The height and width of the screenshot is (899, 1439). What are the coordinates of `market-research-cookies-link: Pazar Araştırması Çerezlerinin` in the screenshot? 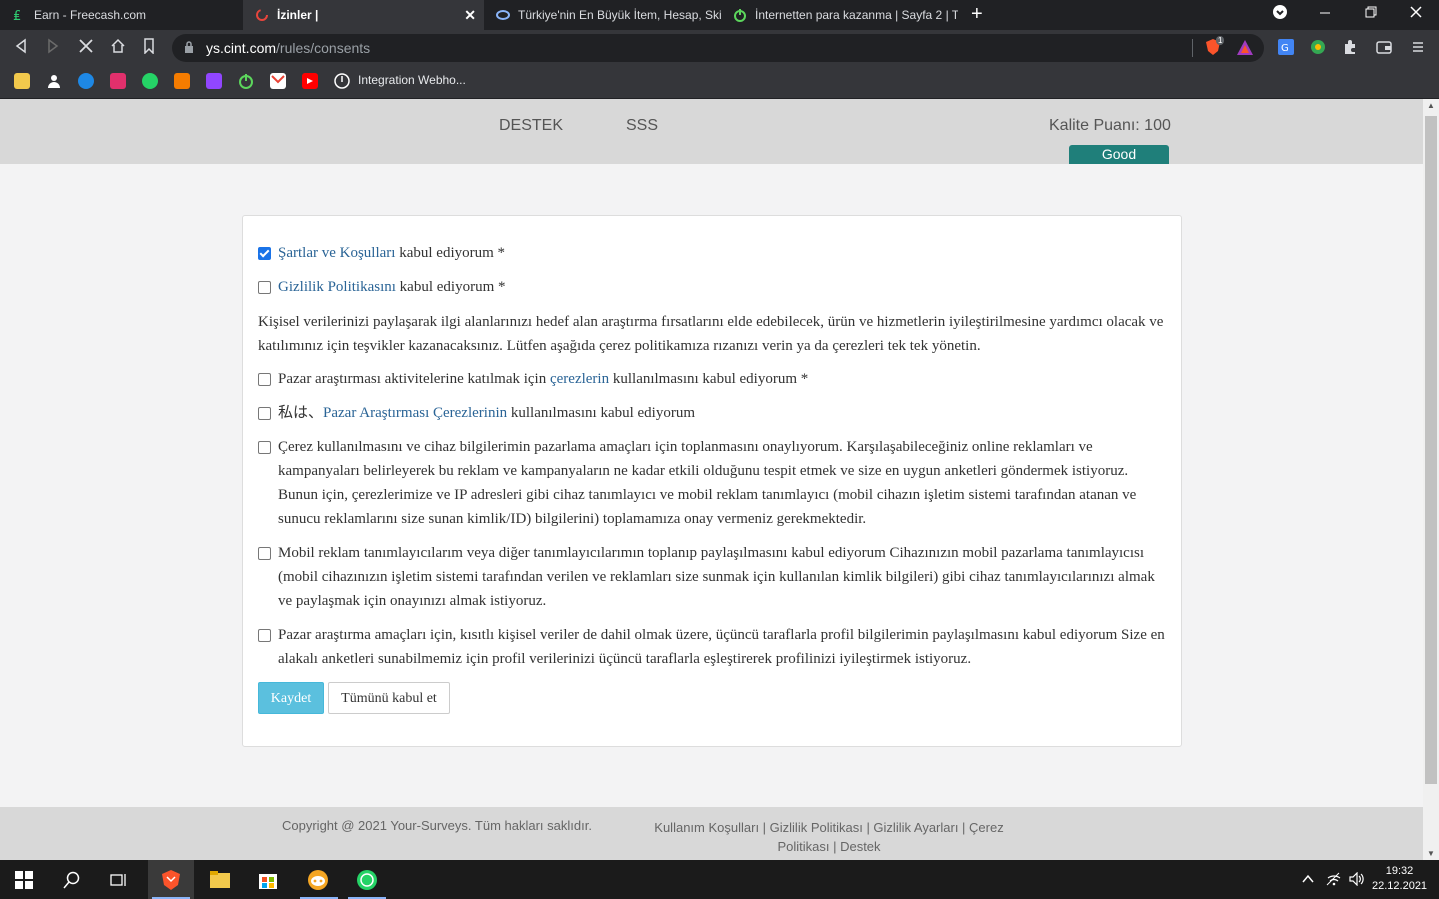 It's located at (415, 413).